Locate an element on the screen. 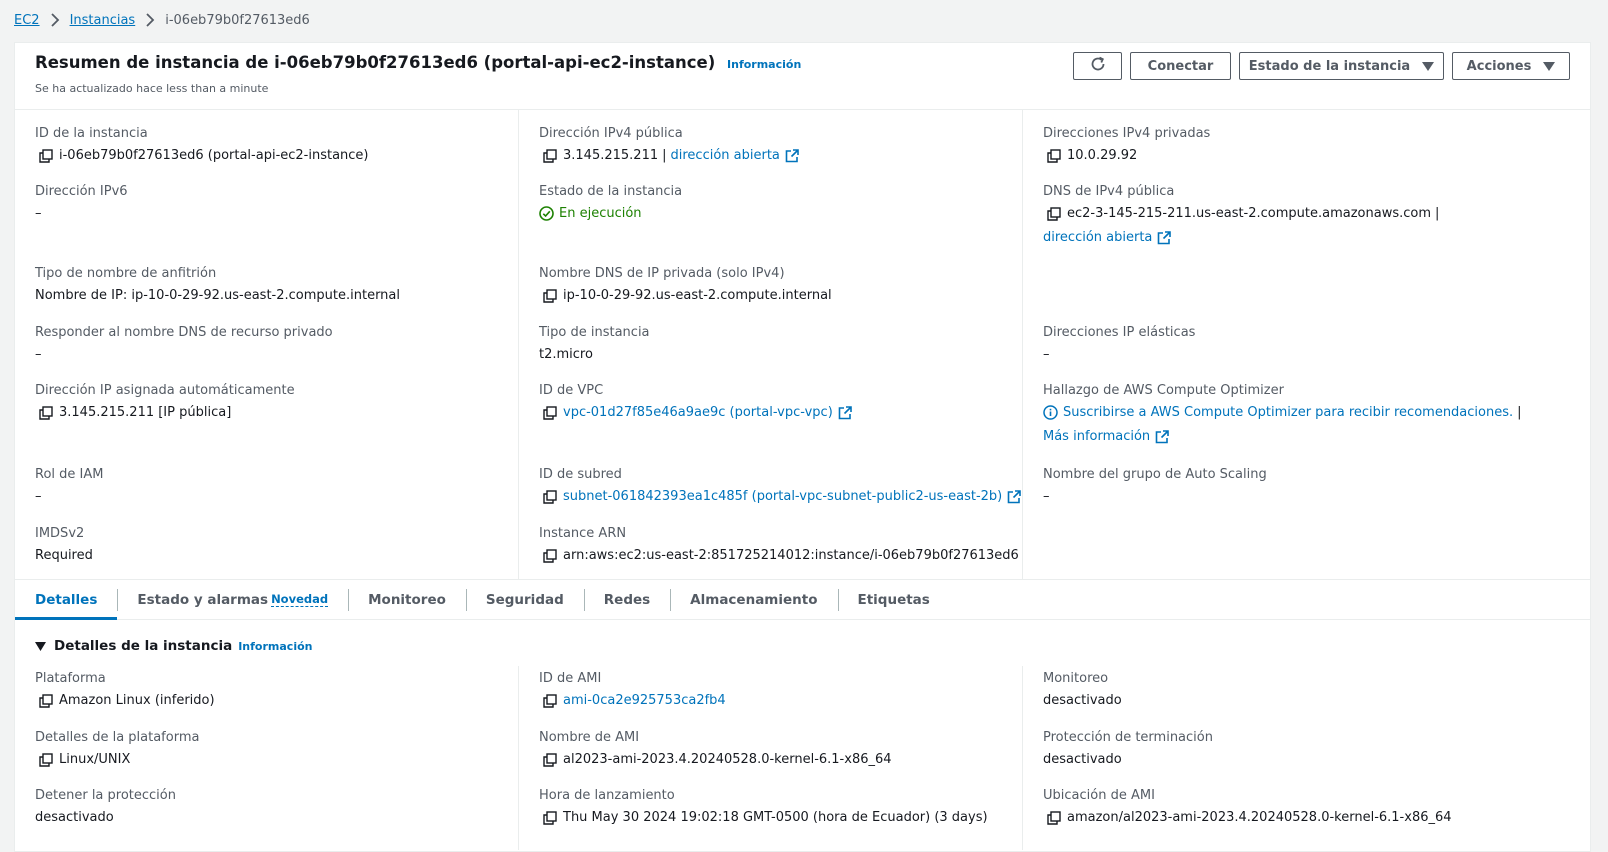 The image size is (1608, 852). chevron-right-icon is located at coordinates (150, 20).